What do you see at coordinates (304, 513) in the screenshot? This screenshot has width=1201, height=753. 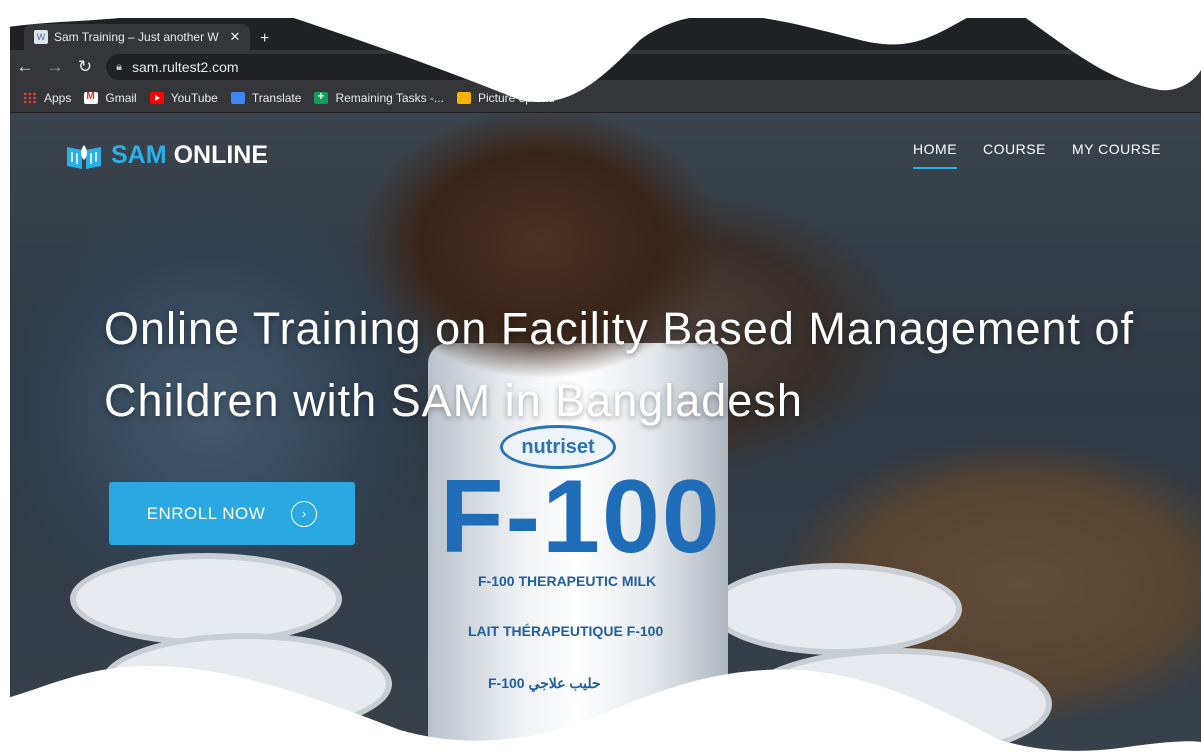 I see `chevron-right-circle-icon: ›` at bounding box center [304, 513].